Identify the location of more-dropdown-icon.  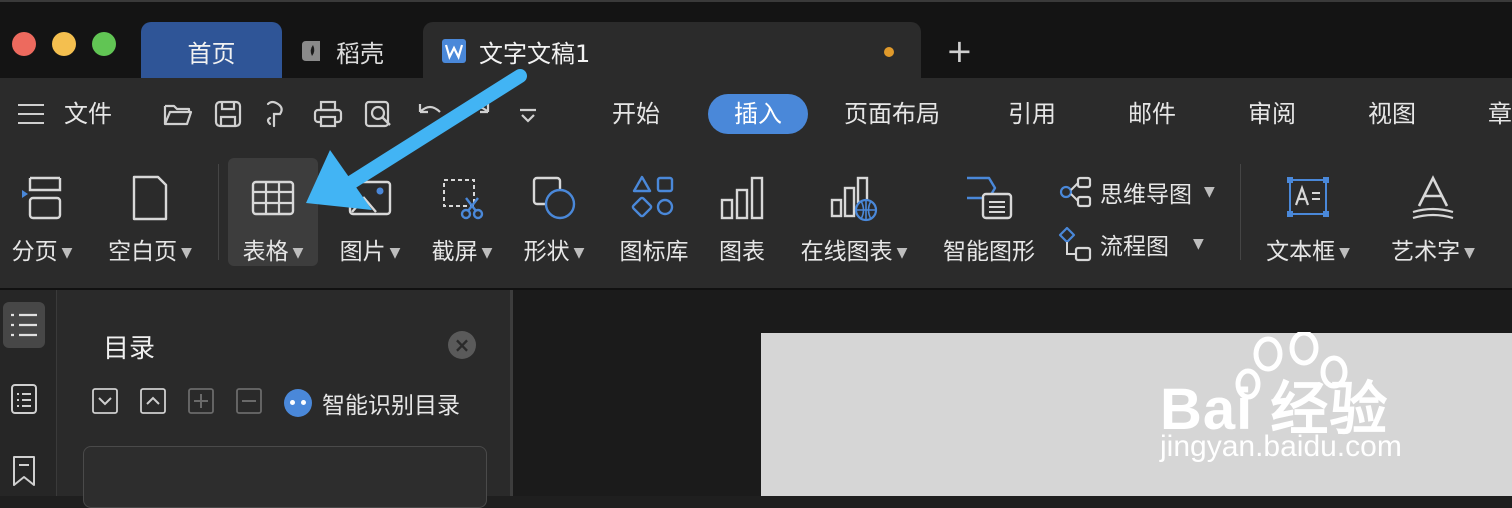
(528, 114).